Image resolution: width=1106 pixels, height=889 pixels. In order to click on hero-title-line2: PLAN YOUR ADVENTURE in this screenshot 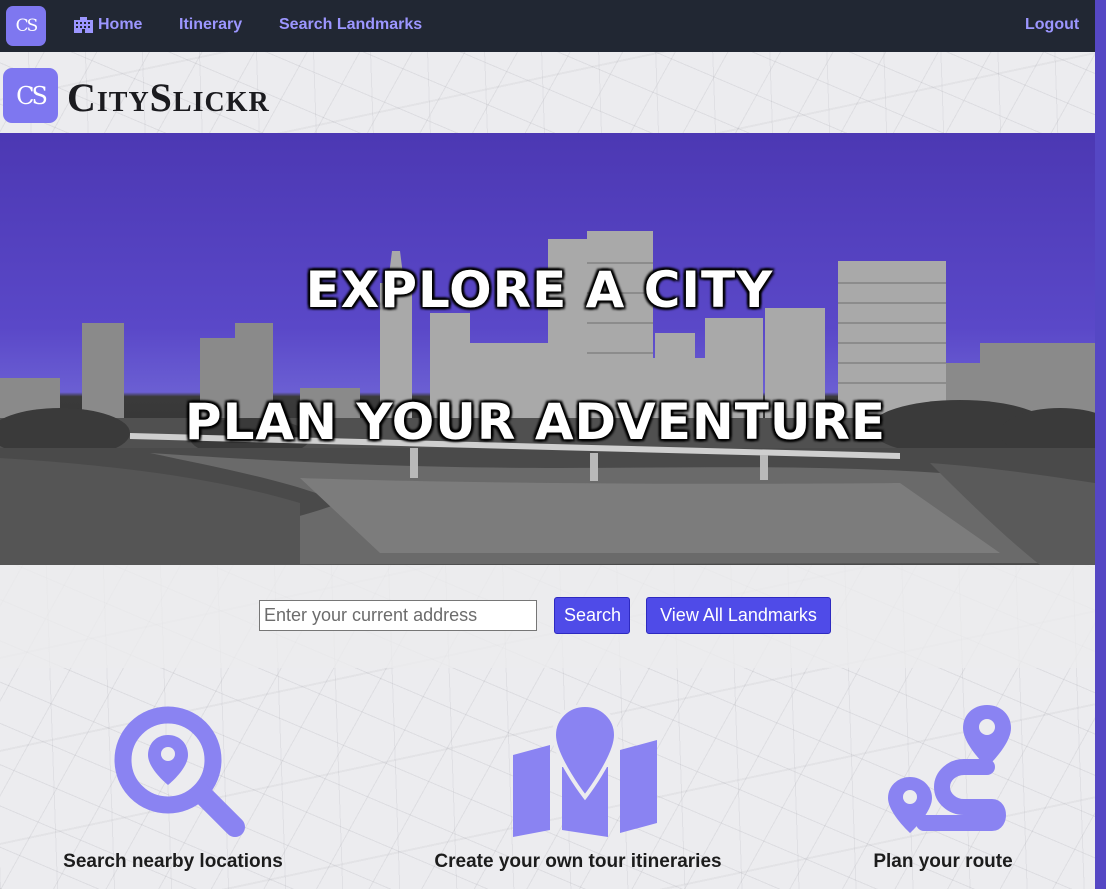, I will do `click(535, 422)`.